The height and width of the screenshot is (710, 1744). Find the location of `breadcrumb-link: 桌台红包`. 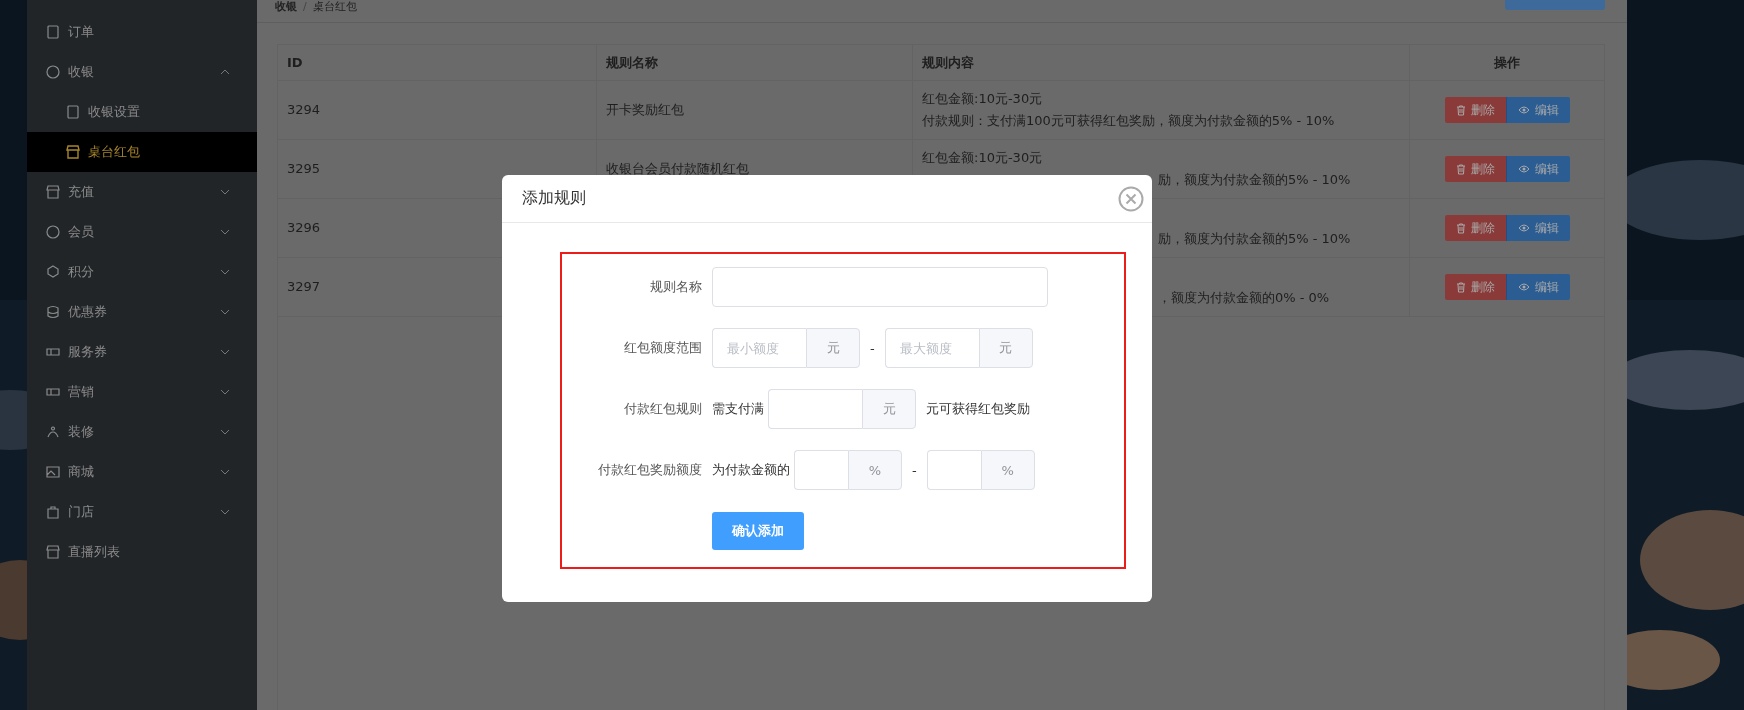

breadcrumb-link: 桌台红包 is located at coordinates (334, 7).